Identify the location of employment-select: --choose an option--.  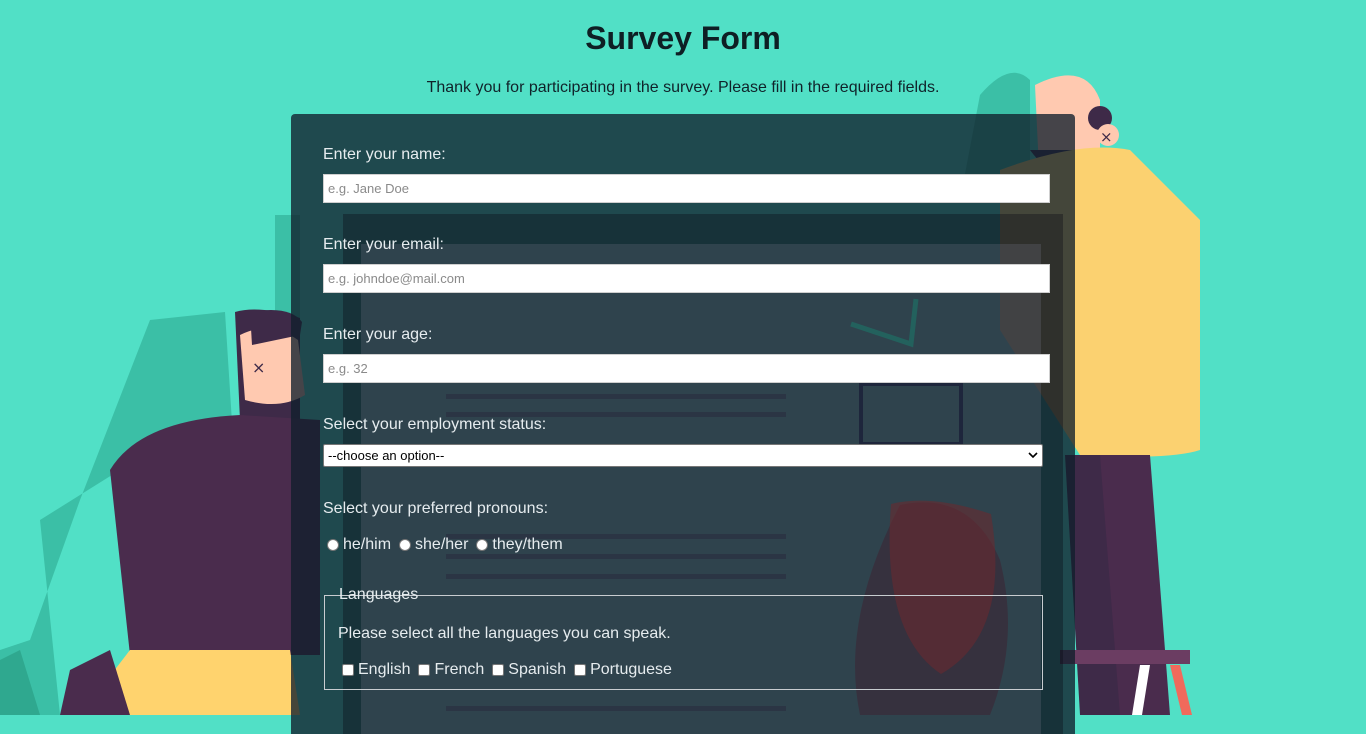
(683, 455).